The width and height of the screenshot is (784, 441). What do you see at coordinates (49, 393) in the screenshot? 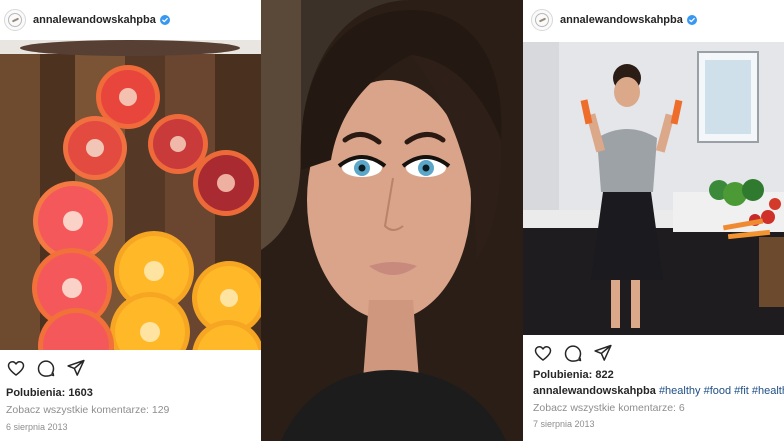
I see `likes-count: Polubienia: 1603` at bounding box center [49, 393].